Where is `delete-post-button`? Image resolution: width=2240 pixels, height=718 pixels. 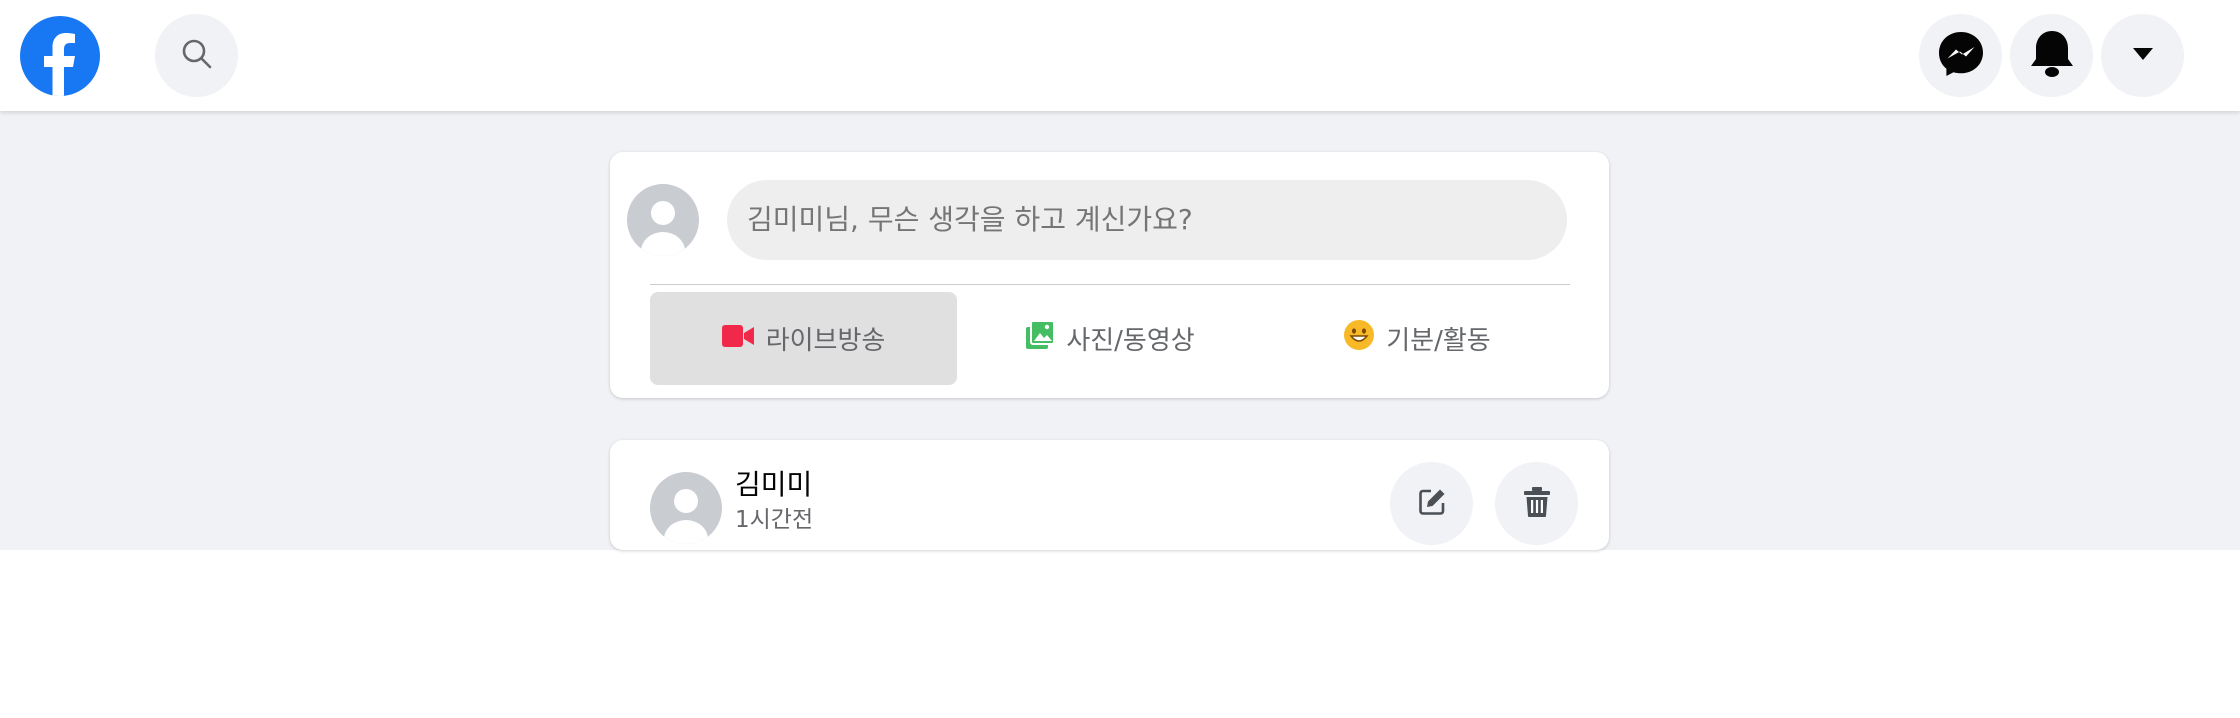 delete-post-button is located at coordinates (1536, 503).